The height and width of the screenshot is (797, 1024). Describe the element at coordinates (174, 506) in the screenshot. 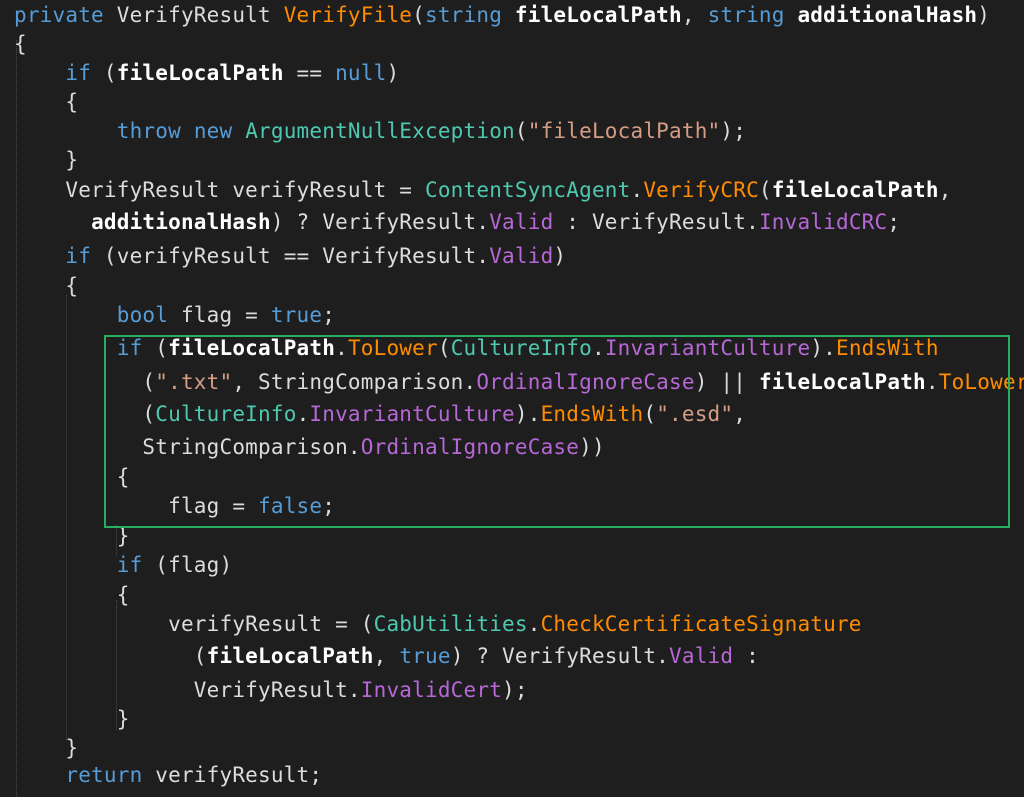

I see `code-line: flag = false;` at that location.